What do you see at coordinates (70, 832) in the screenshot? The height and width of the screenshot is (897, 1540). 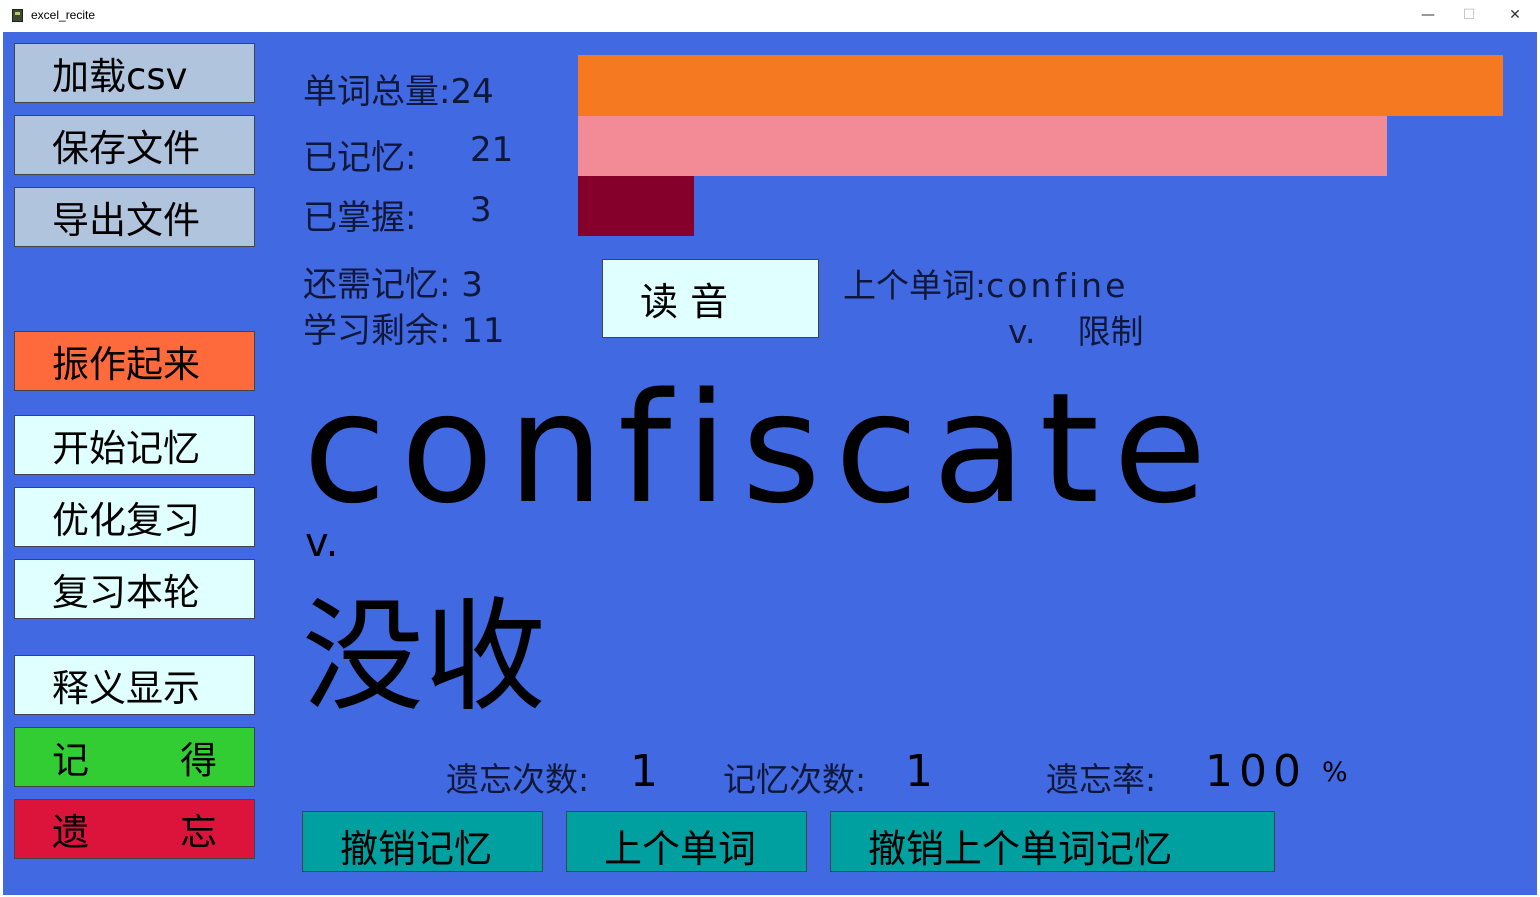 I see `forget-label-left: 遗` at bounding box center [70, 832].